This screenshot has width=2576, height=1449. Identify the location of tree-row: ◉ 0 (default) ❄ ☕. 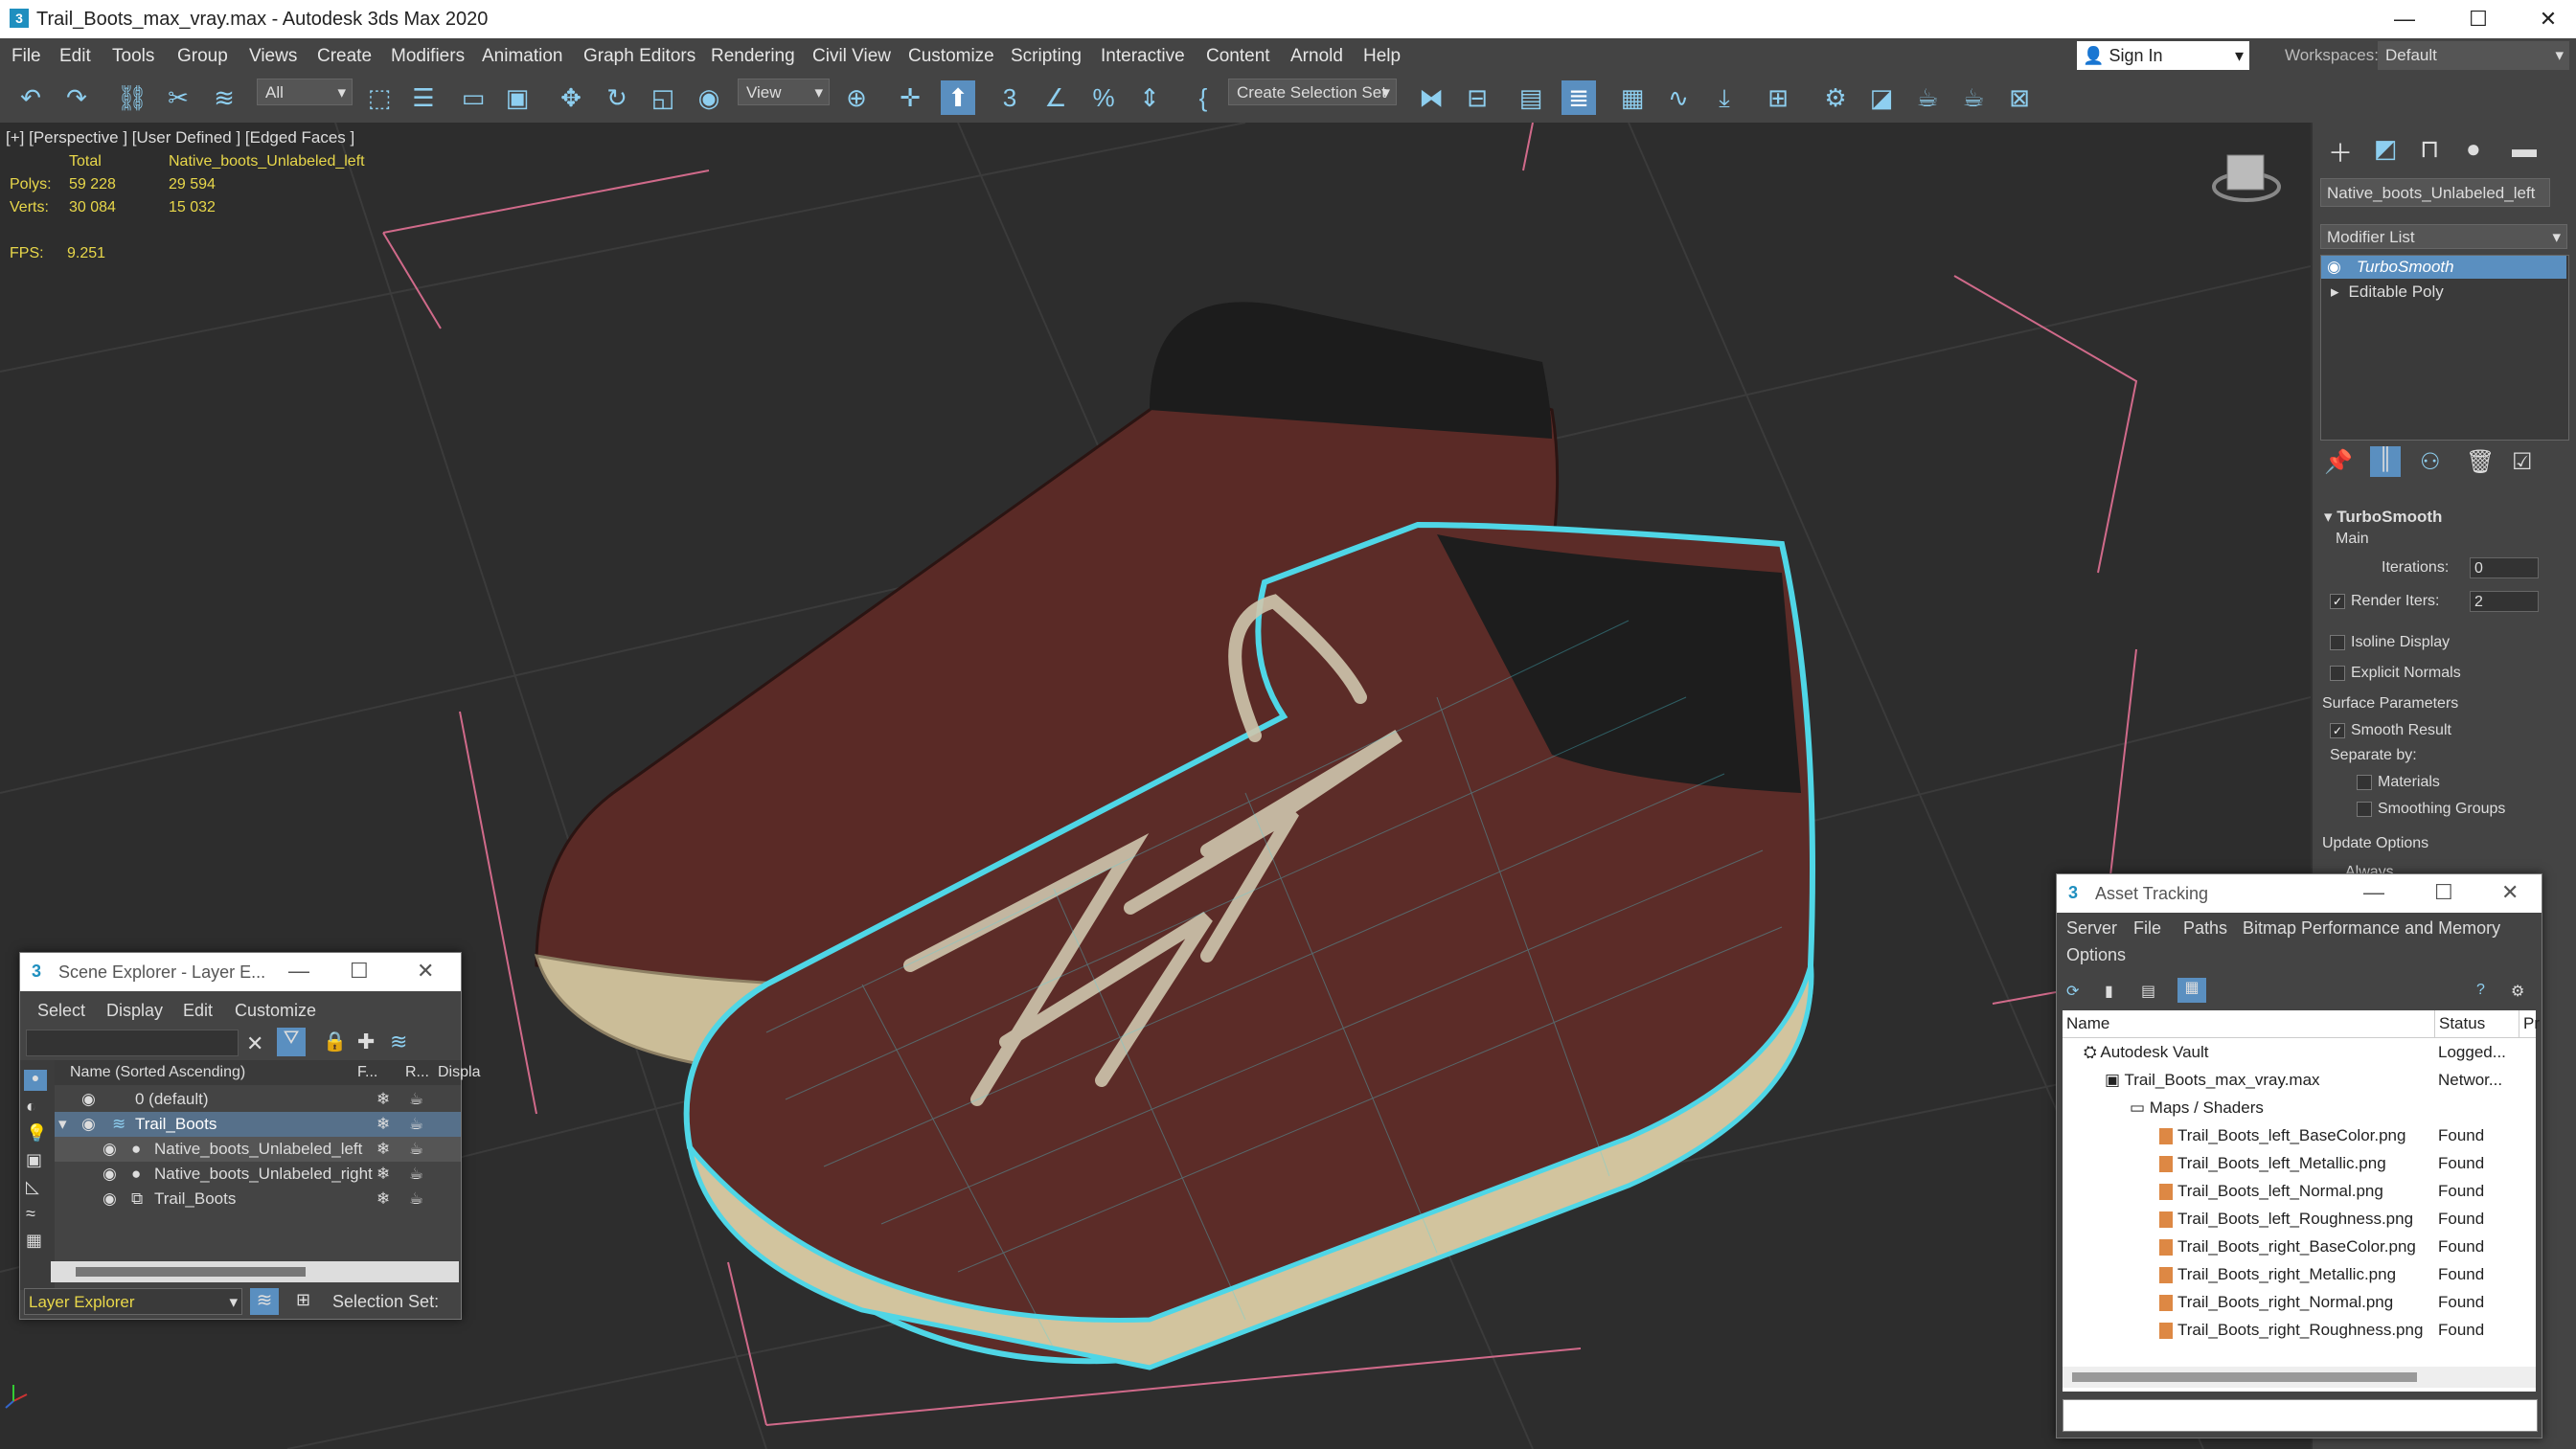
(258, 1099).